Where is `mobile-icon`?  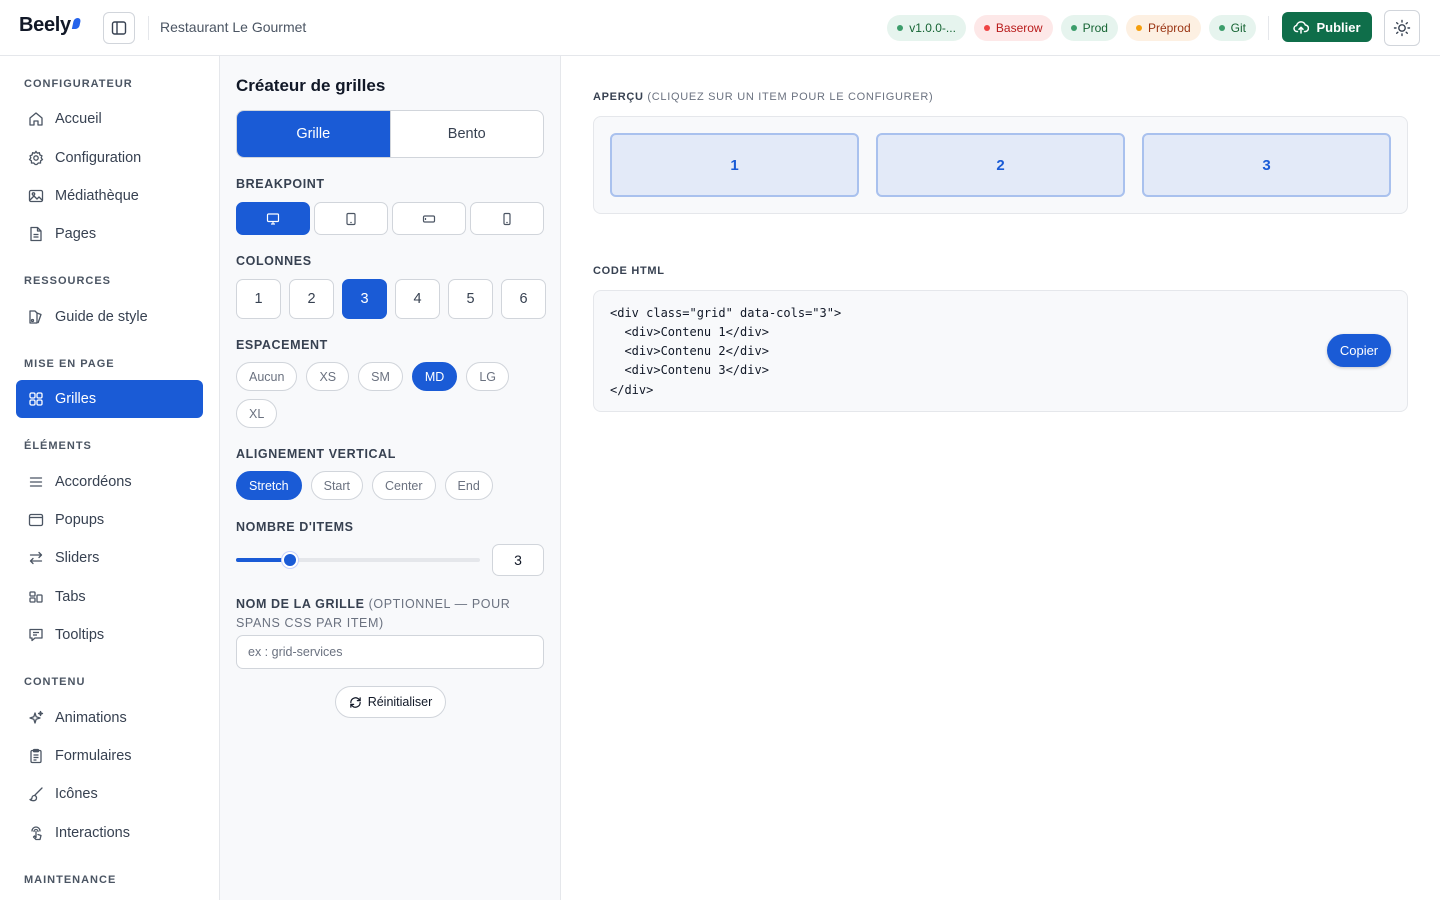 mobile-icon is located at coordinates (507, 218).